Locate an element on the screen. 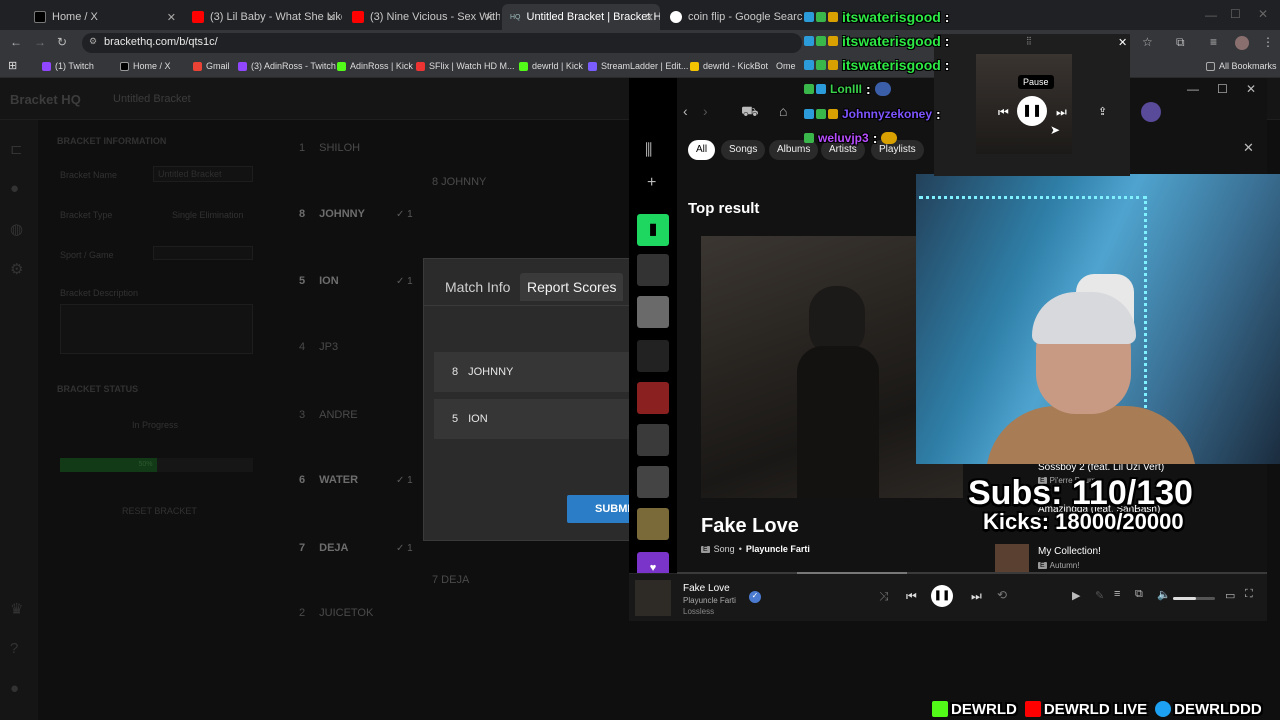 The width and height of the screenshot is (1280, 720). round2-slot-a: 8 JOHNNY is located at coordinates (459, 182).